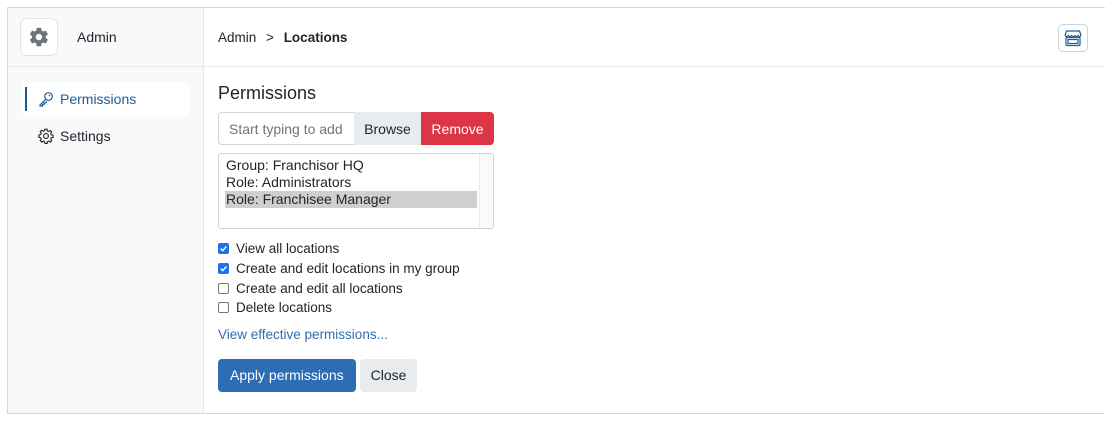 The image size is (1105, 421). I want to click on sidebar-item-label: Settings, so click(85, 136).